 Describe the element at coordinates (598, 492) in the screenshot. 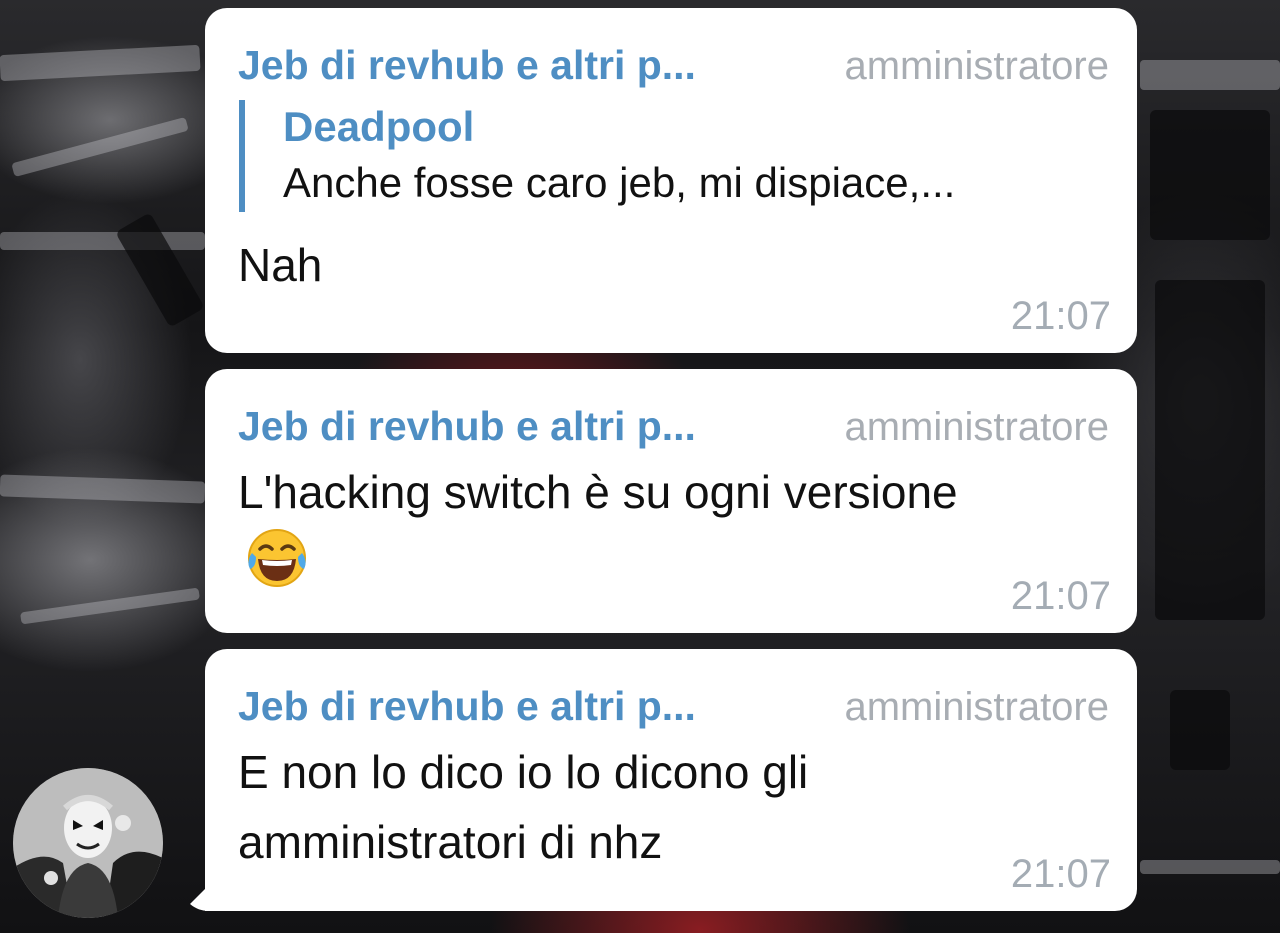

I see `message-text: L'hacking switch è su ogni versione` at that location.